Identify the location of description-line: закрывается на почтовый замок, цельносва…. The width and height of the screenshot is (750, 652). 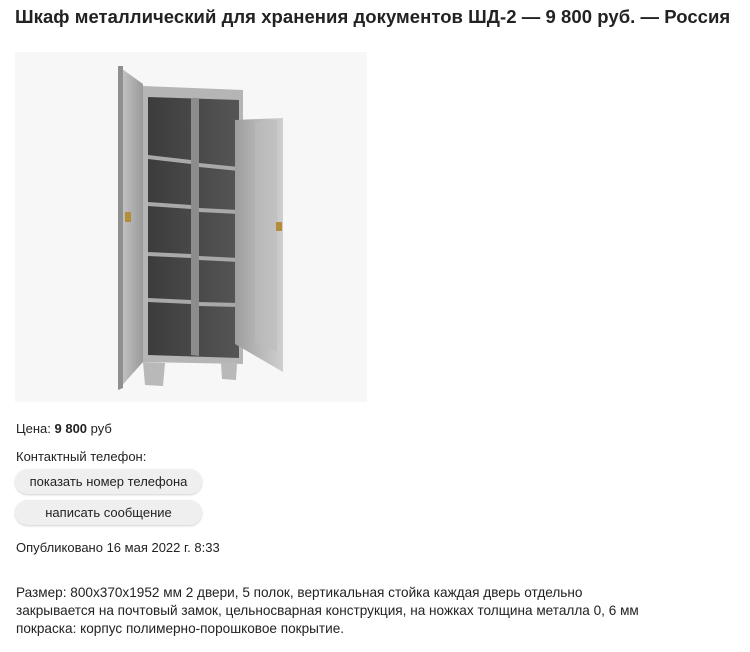
(327, 610).